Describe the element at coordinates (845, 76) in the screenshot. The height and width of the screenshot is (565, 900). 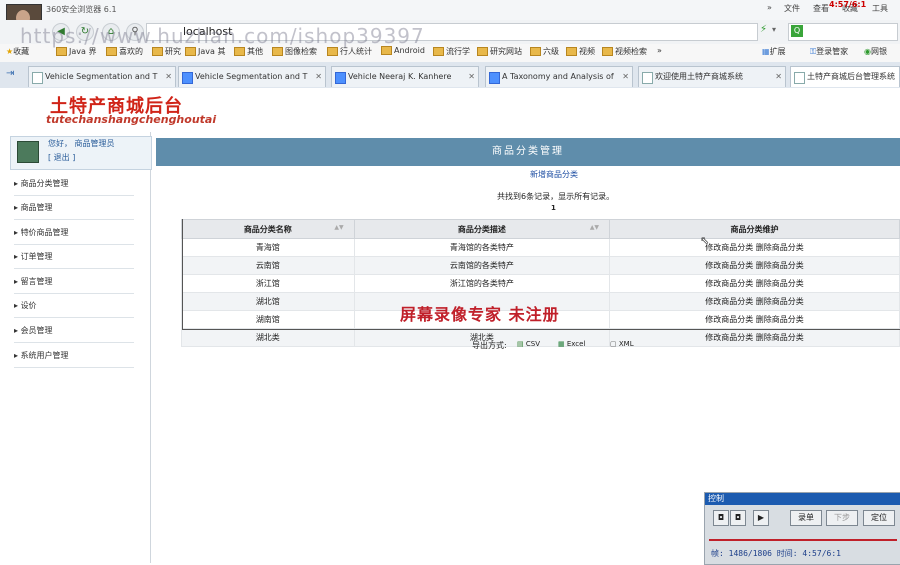
I see `tab-5: 土特产商城后台管理系统` at that location.